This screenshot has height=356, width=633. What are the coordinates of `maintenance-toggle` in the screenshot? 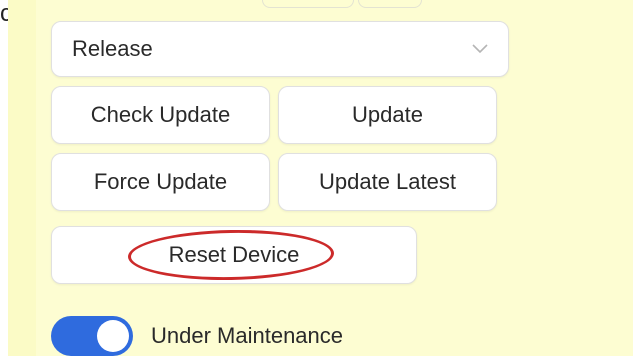 It's located at (92, 336).